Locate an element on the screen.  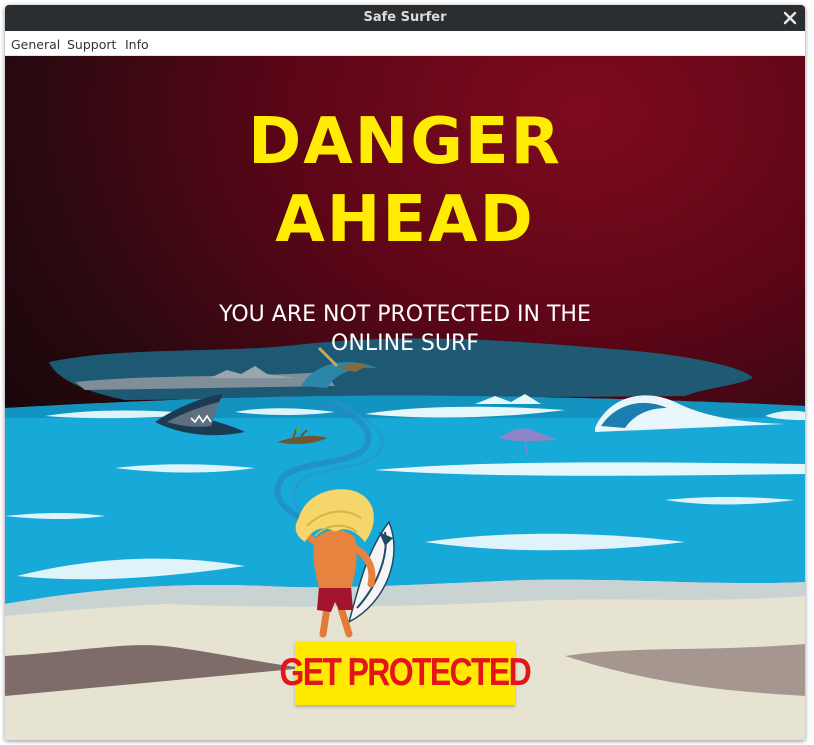
subtitle-line-1: YOU ARE NOT PROTECTED IN THE is located at coordinates (405, 314).